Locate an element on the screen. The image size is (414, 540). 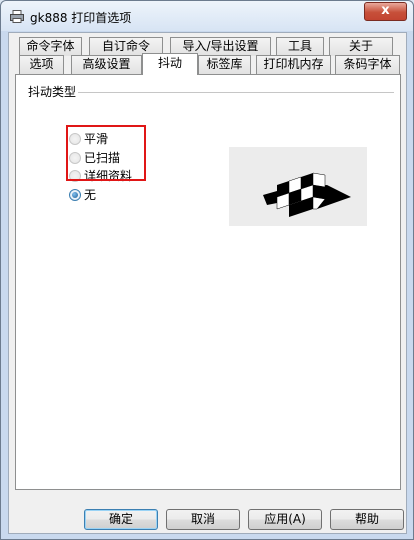
help-button: 帮助 is located at coordinates (367, 519).